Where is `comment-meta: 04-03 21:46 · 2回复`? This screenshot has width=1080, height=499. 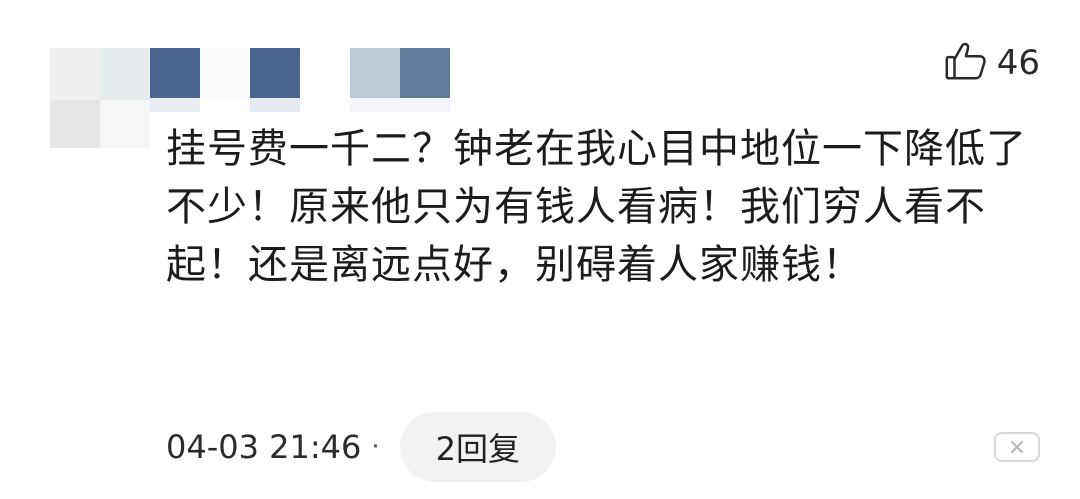 comment-meta: 04-03 21:46 · 2回复 is located at coordinates (361, 447).